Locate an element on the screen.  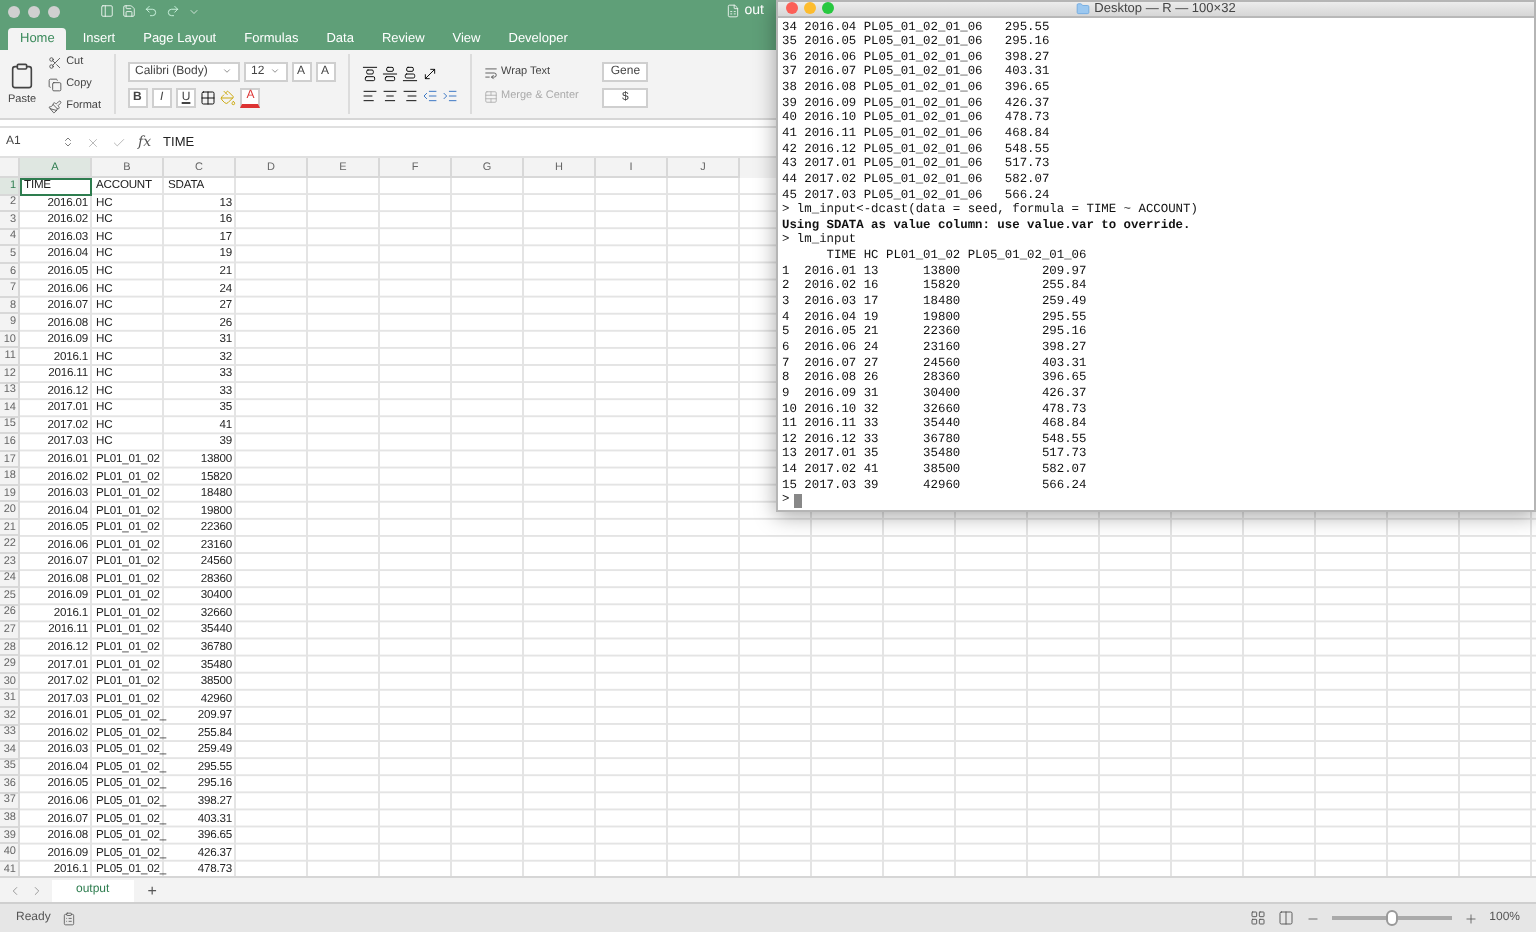
page-layout-icon is located at coordinates (1285, 918).